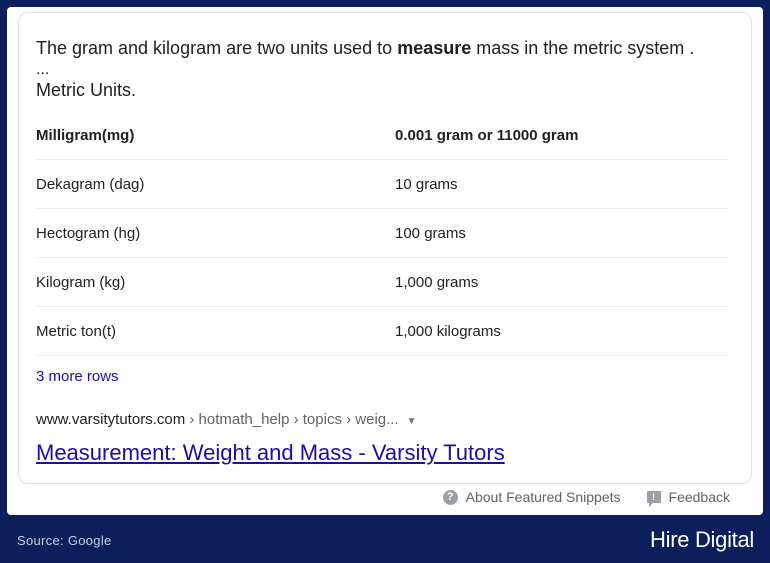  Describe the element at coordinates (699, 497) in the screenshot. I see `feedback-label: Feedback` at that location.